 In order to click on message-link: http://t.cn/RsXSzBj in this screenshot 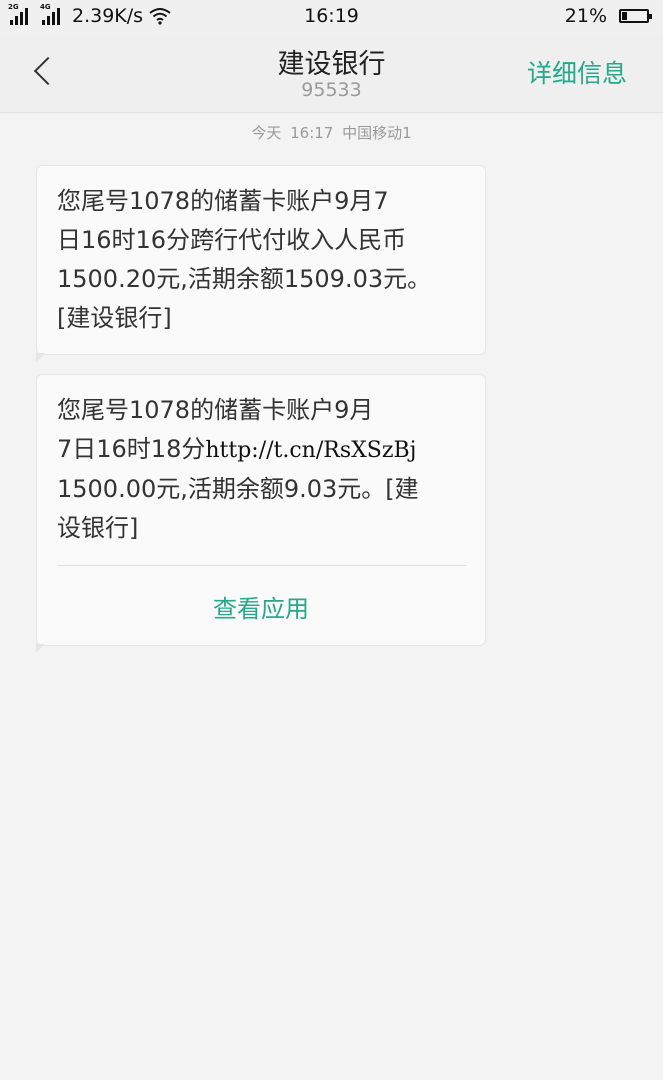, I will do `click(310, 450)`.